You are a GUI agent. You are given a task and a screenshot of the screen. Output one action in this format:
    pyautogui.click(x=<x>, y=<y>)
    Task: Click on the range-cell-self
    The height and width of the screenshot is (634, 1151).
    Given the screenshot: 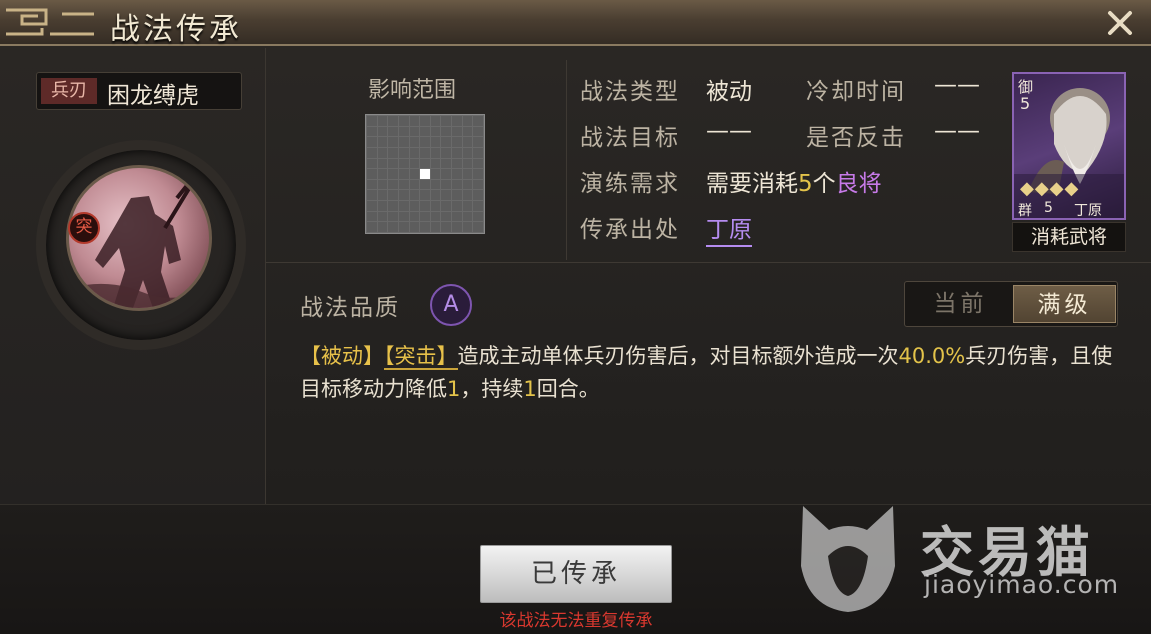 What is the action you would take?
    pyautogui.click(x=425, y=174)
    